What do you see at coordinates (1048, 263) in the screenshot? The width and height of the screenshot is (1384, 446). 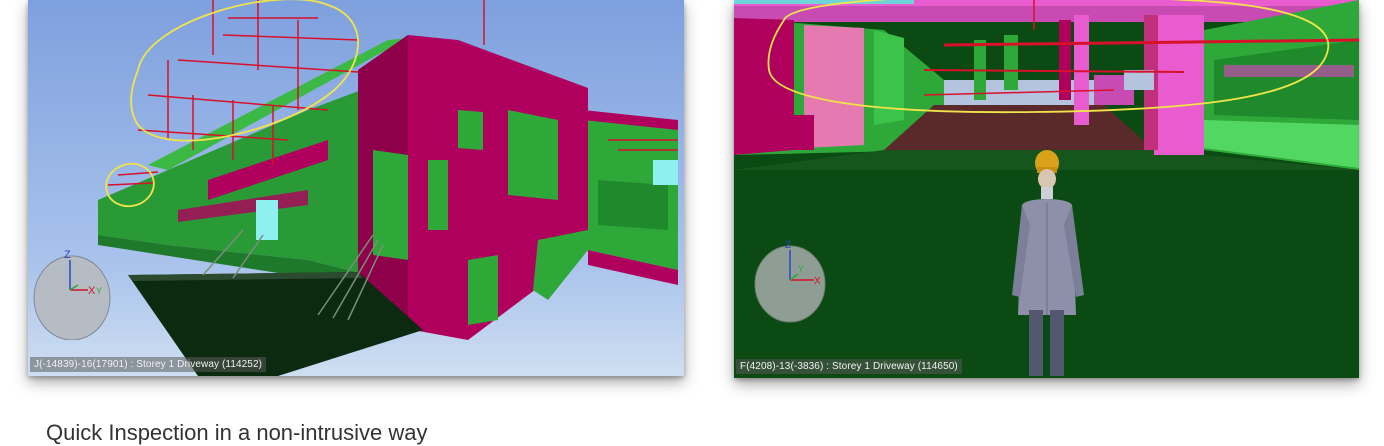 I see `walkthrough-avatar-icon` at bounding box center [1048, 263].